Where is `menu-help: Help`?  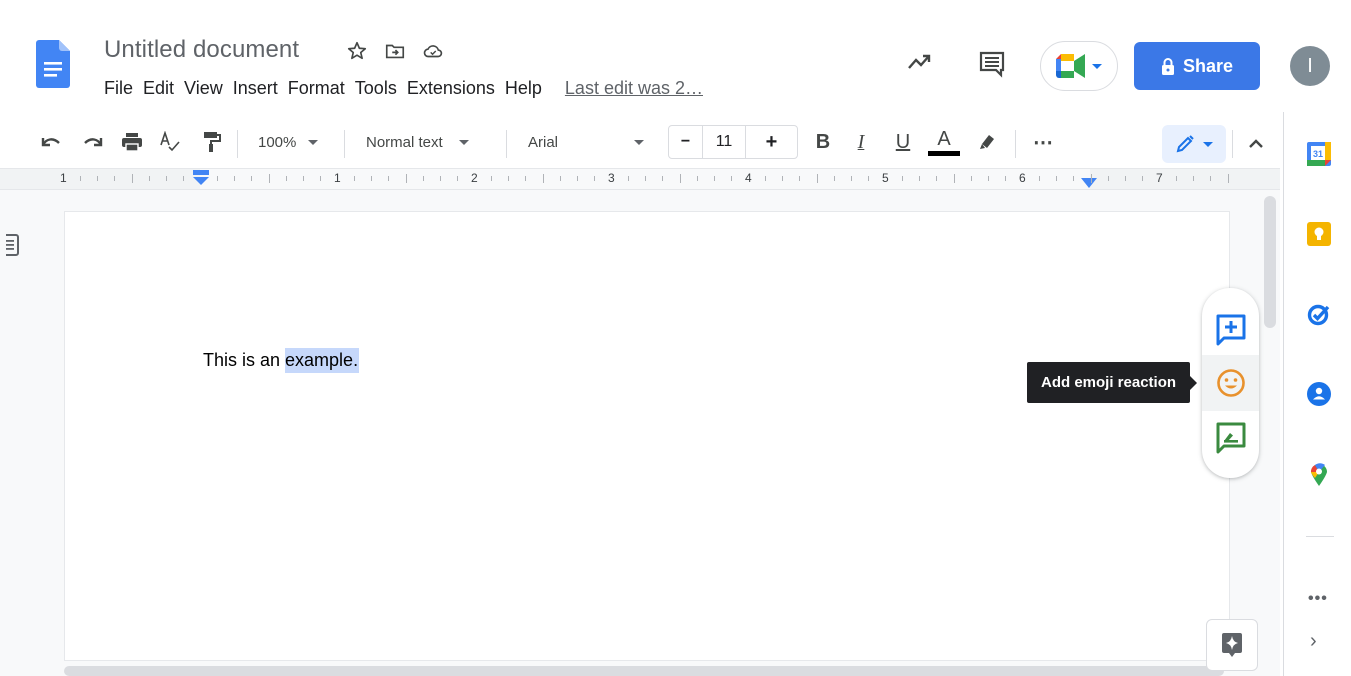
menu-help: Help is located at coordinates (523, 88).